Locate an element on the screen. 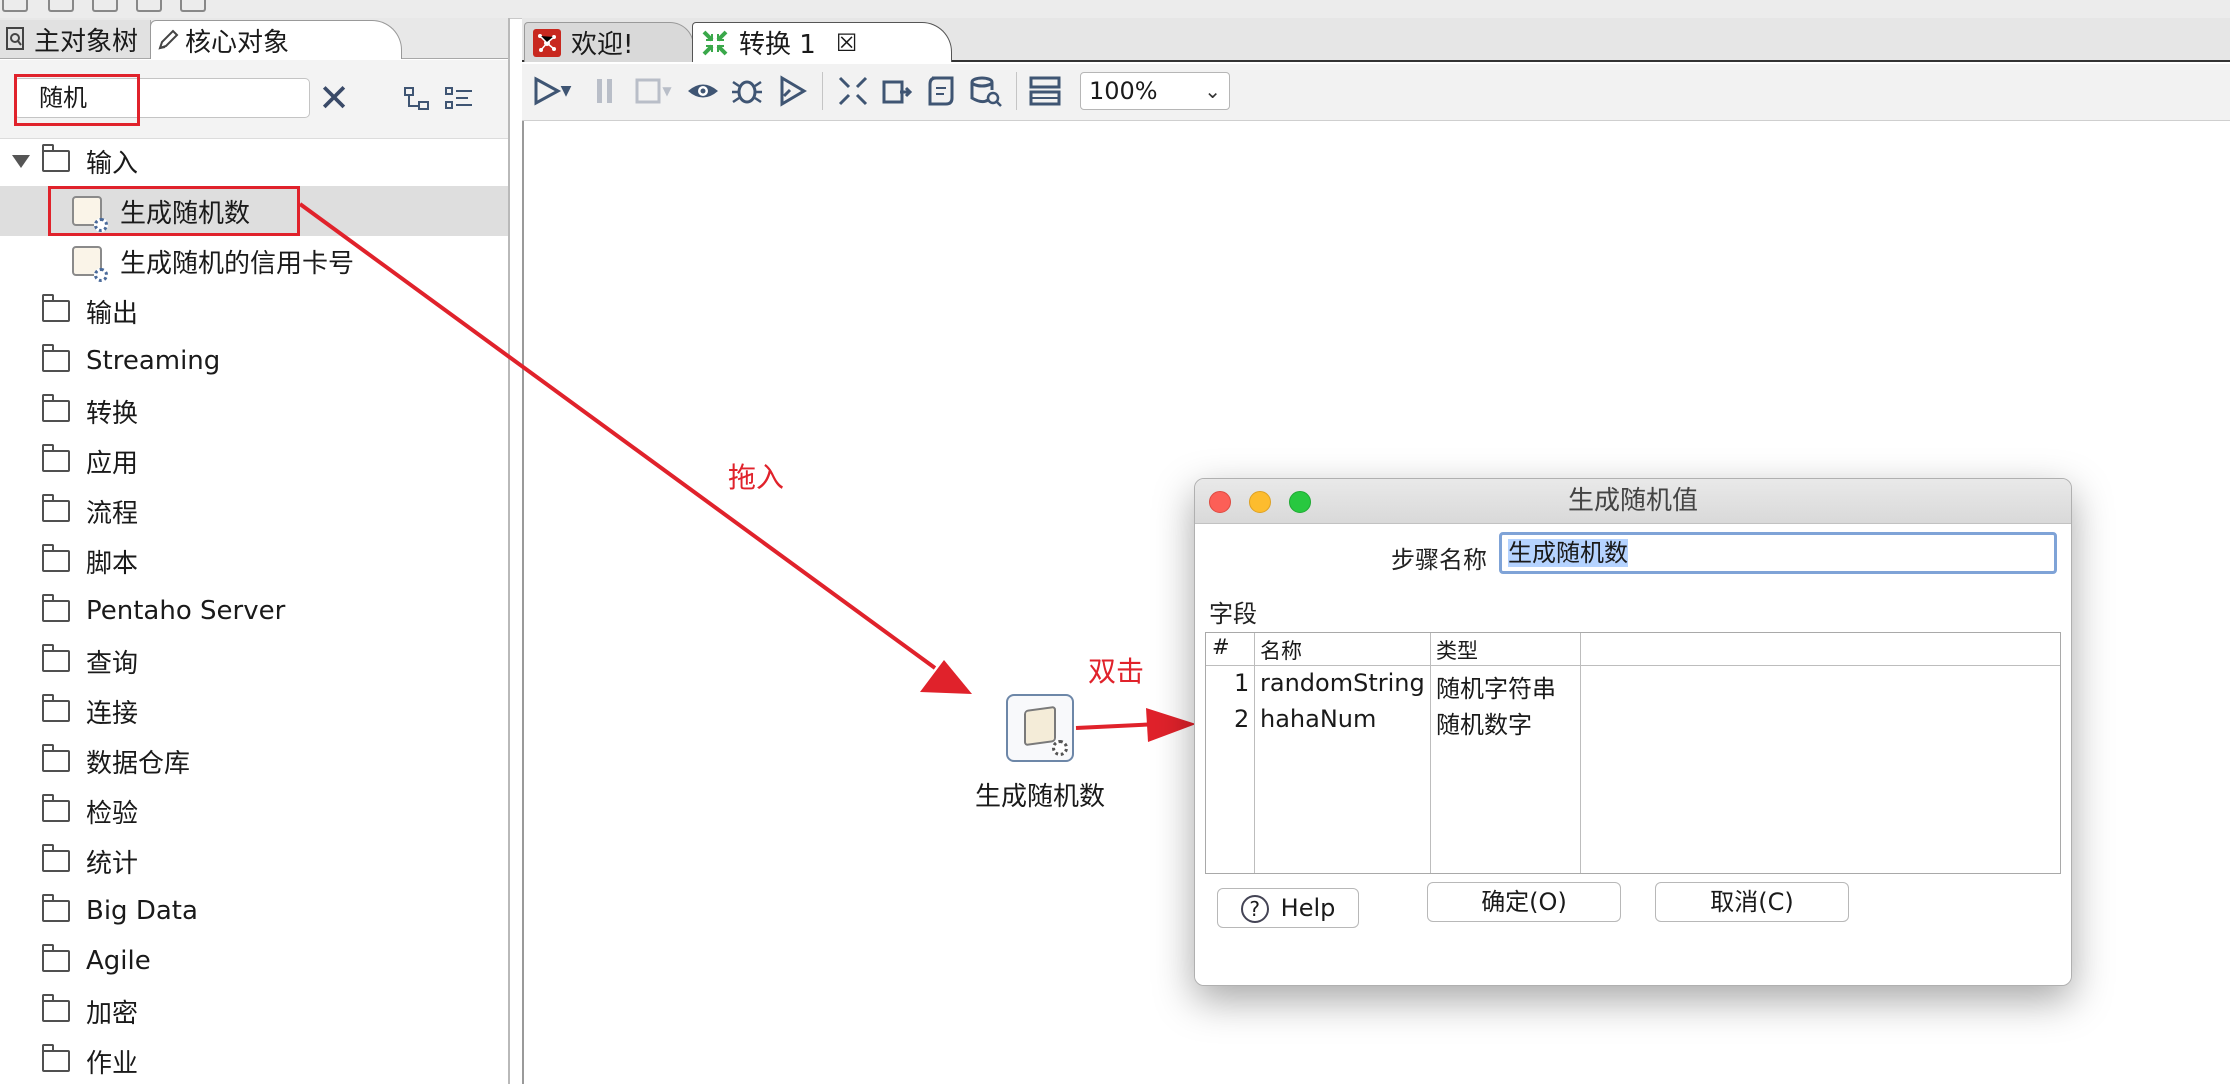  column-header-number: # is located at coordinates (1221, 647).